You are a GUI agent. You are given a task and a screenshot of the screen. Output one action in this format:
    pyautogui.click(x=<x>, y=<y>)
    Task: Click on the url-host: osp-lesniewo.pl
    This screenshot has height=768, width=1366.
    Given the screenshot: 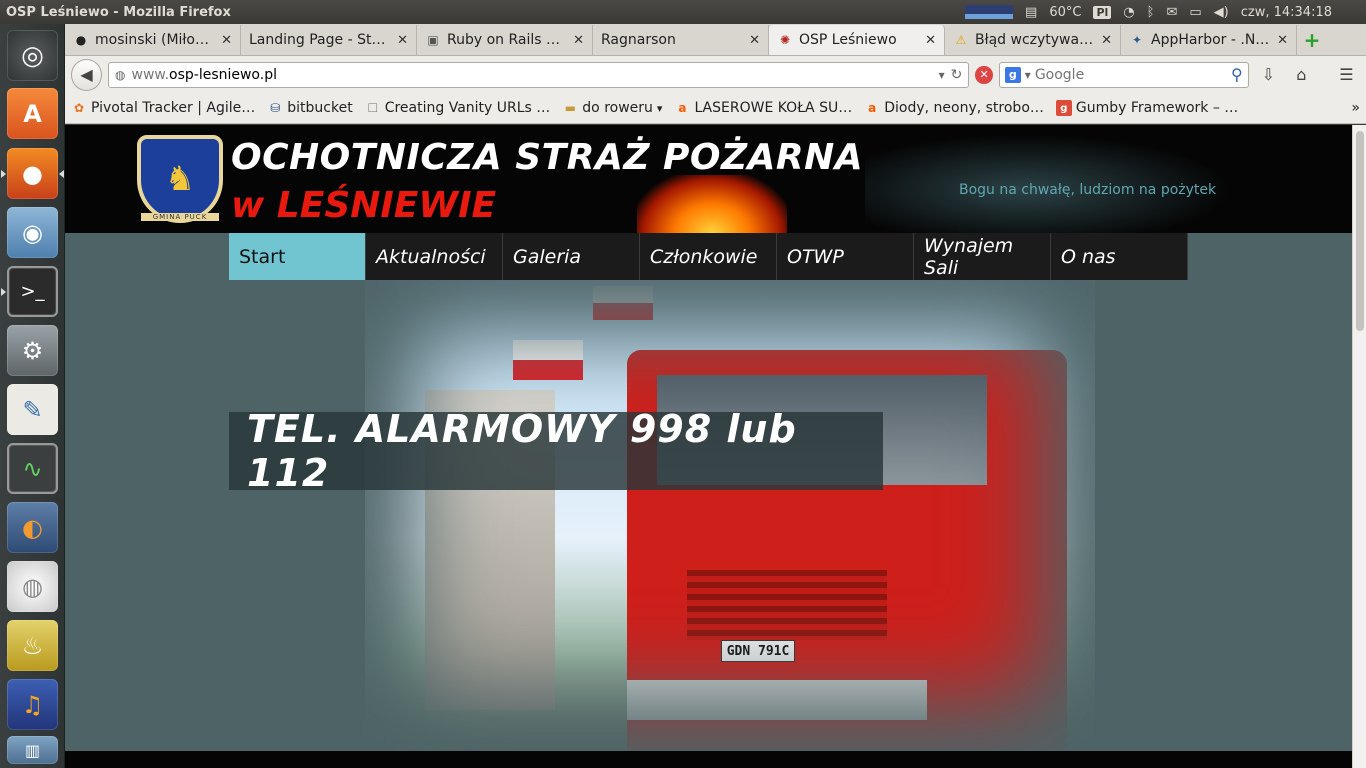 What is the action you would take?
    pyautogui.click(x=223, y=74)
    